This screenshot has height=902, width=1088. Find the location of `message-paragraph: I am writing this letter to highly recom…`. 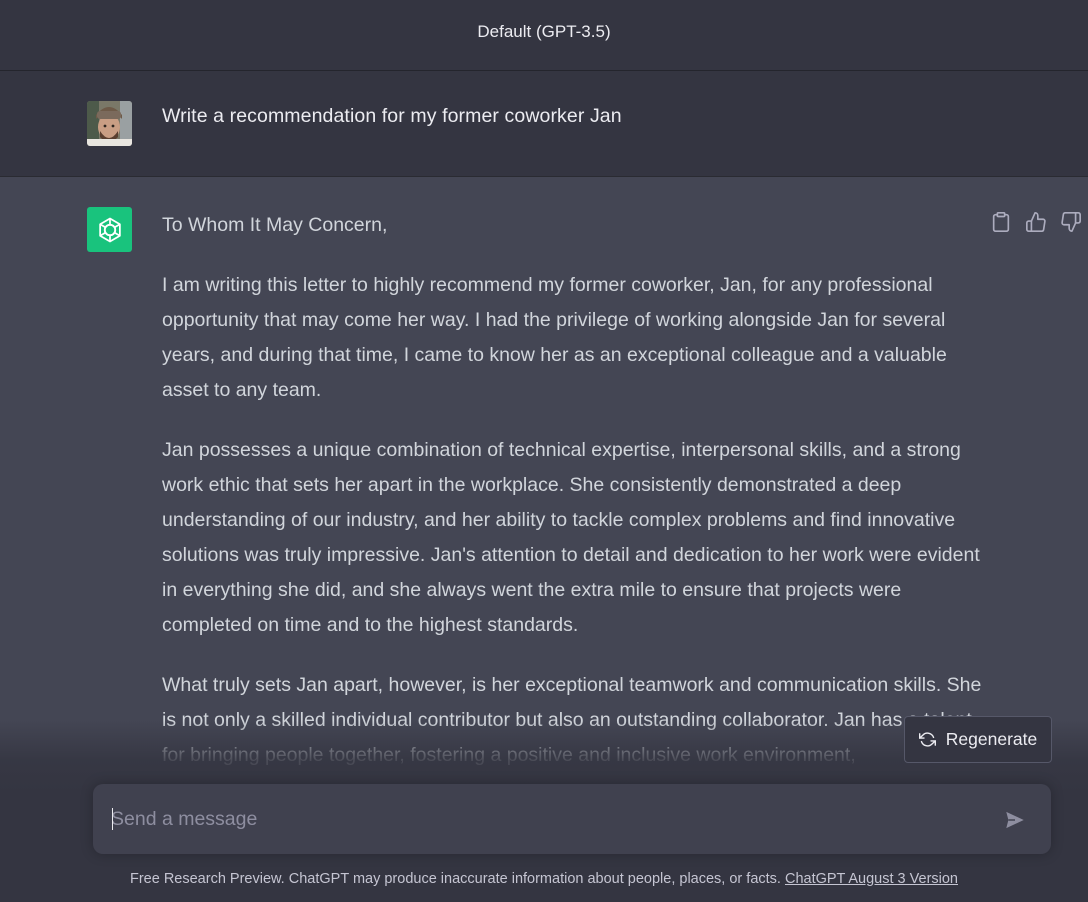

message-paragraph: I am writing this letter to highly recom… is located at coordinates (554, 337).